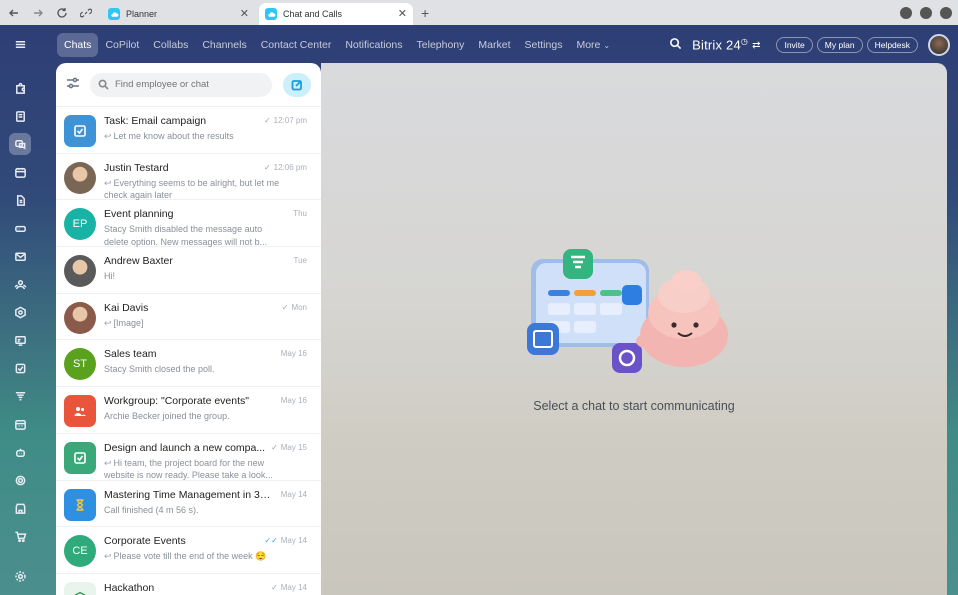  Describe the element at coordinates (20, 452) in the screenshot. I see `robot-icon` at that location.